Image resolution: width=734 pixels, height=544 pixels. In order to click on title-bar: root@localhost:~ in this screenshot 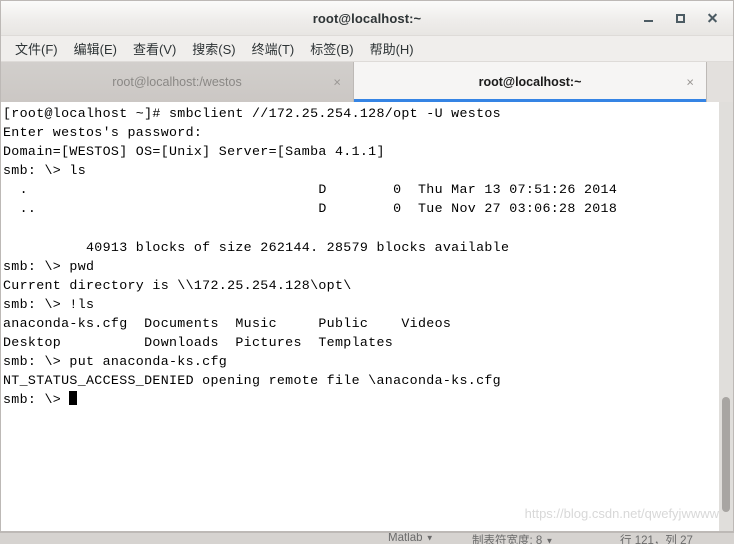, I will do `click(367, 18)`.